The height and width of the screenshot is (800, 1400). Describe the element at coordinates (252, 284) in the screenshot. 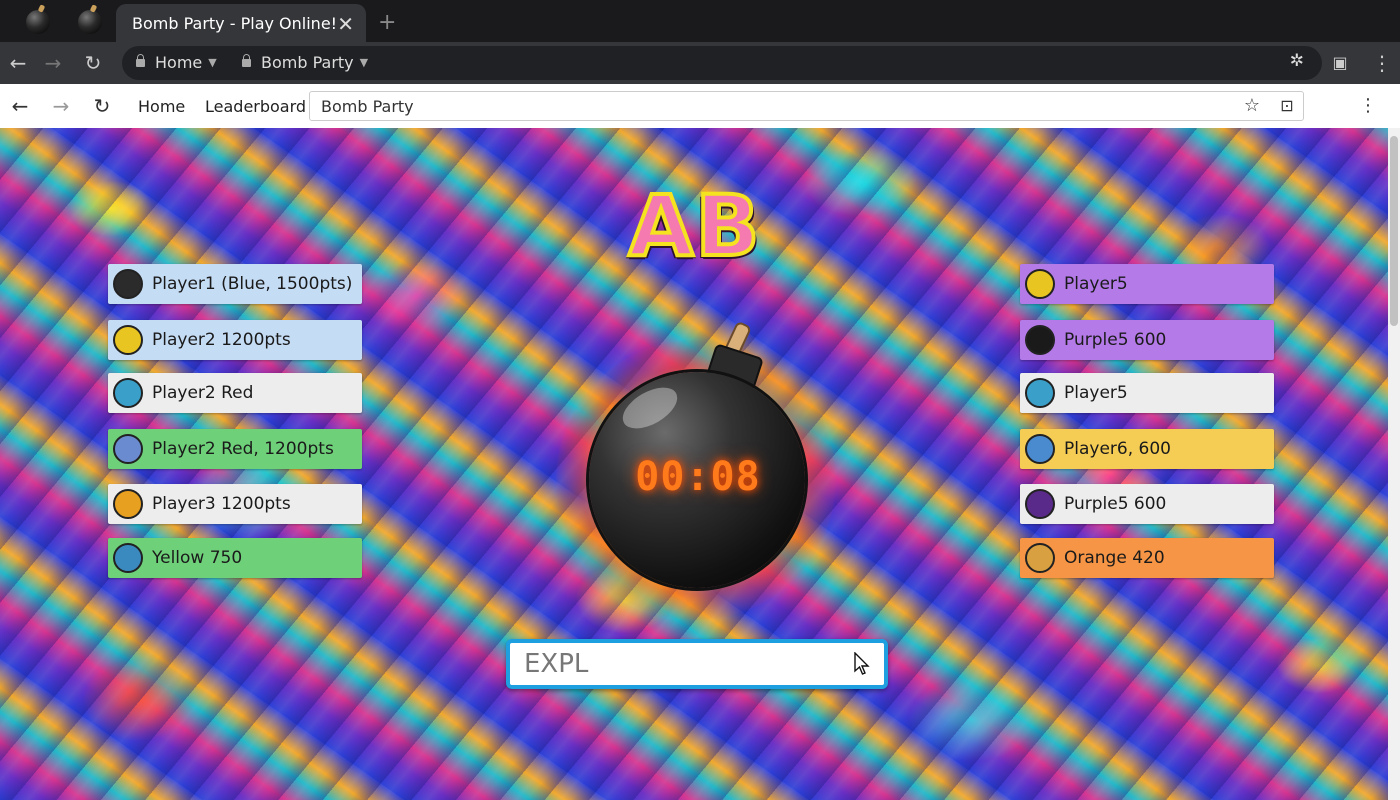

I see `player-label: Player1 (Blue, 1500pts)` at that location.